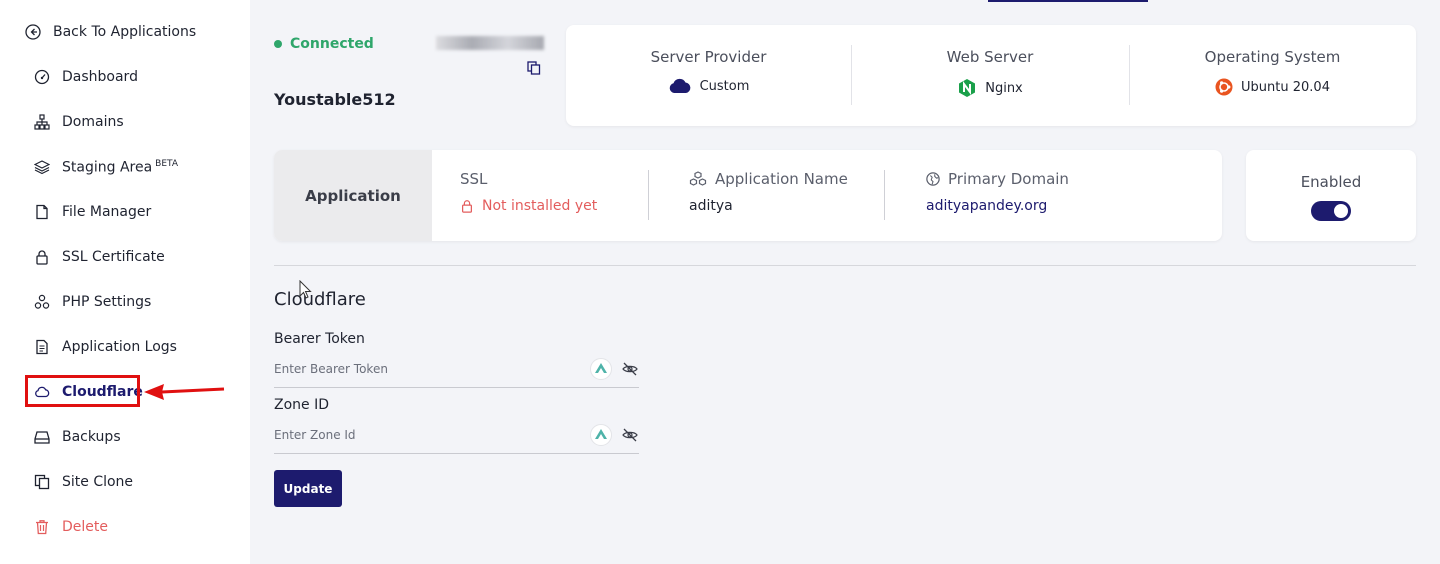 This screenshot has height=564, width=1440. I want to click on sidebar-item-label: Backups, so click(91, 437).